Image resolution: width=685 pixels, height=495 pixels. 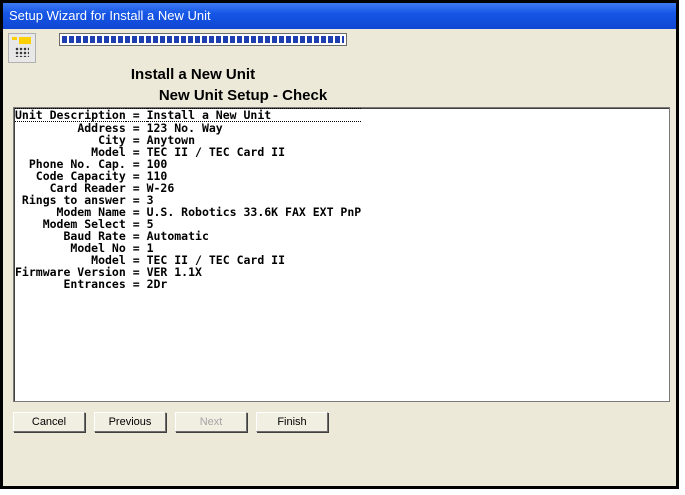 What do you see at coordinates (22, 52) in the screenshot?
I see `keypad-dots` at bounding box center [22, 52].